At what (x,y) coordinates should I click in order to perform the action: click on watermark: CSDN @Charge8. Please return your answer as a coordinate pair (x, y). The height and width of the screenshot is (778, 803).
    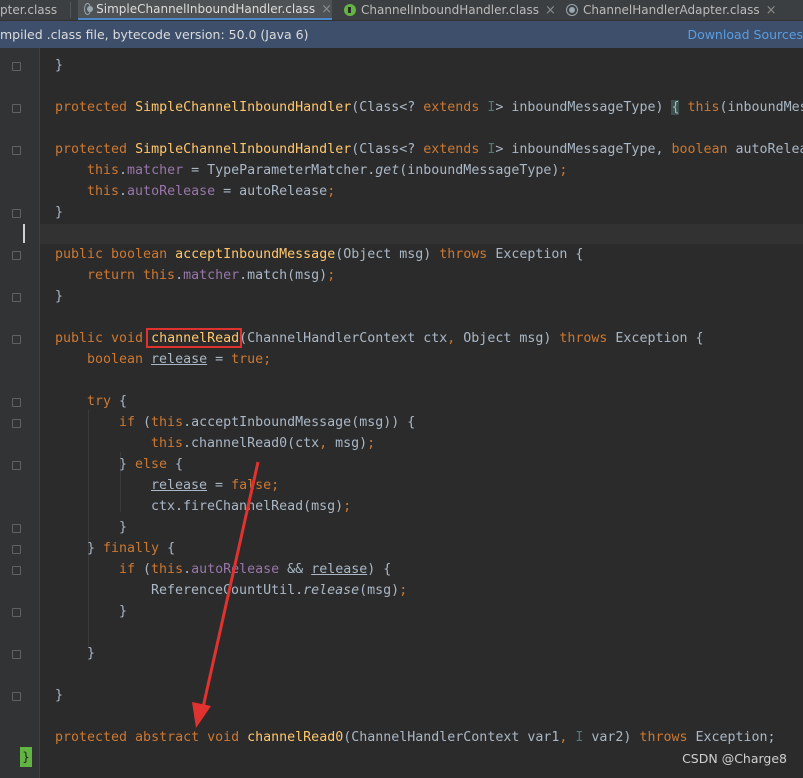
    Looking at the image, I should click on (734, 758).